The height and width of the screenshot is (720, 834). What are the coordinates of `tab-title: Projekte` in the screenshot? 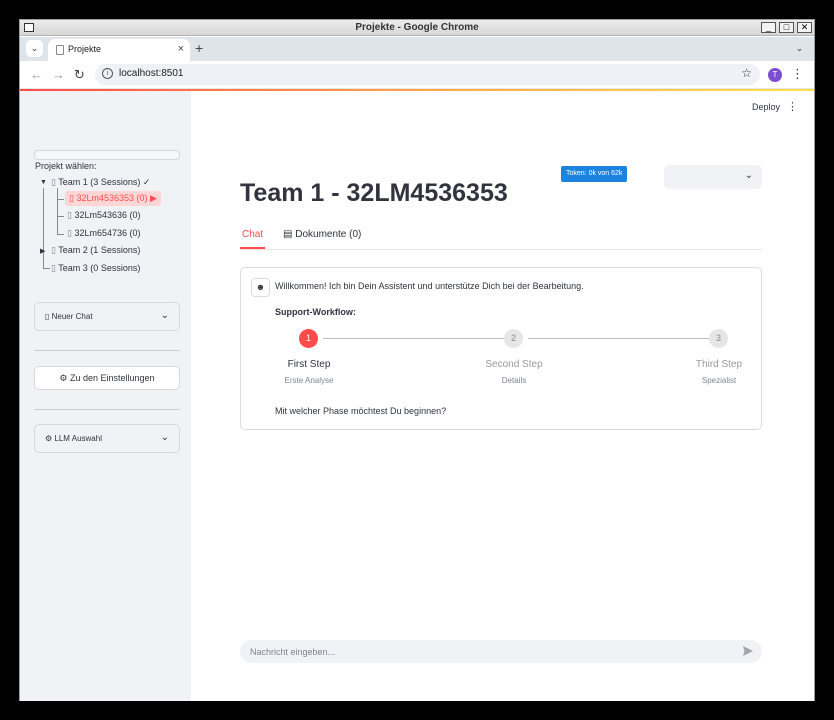 It's located at (85, 49).